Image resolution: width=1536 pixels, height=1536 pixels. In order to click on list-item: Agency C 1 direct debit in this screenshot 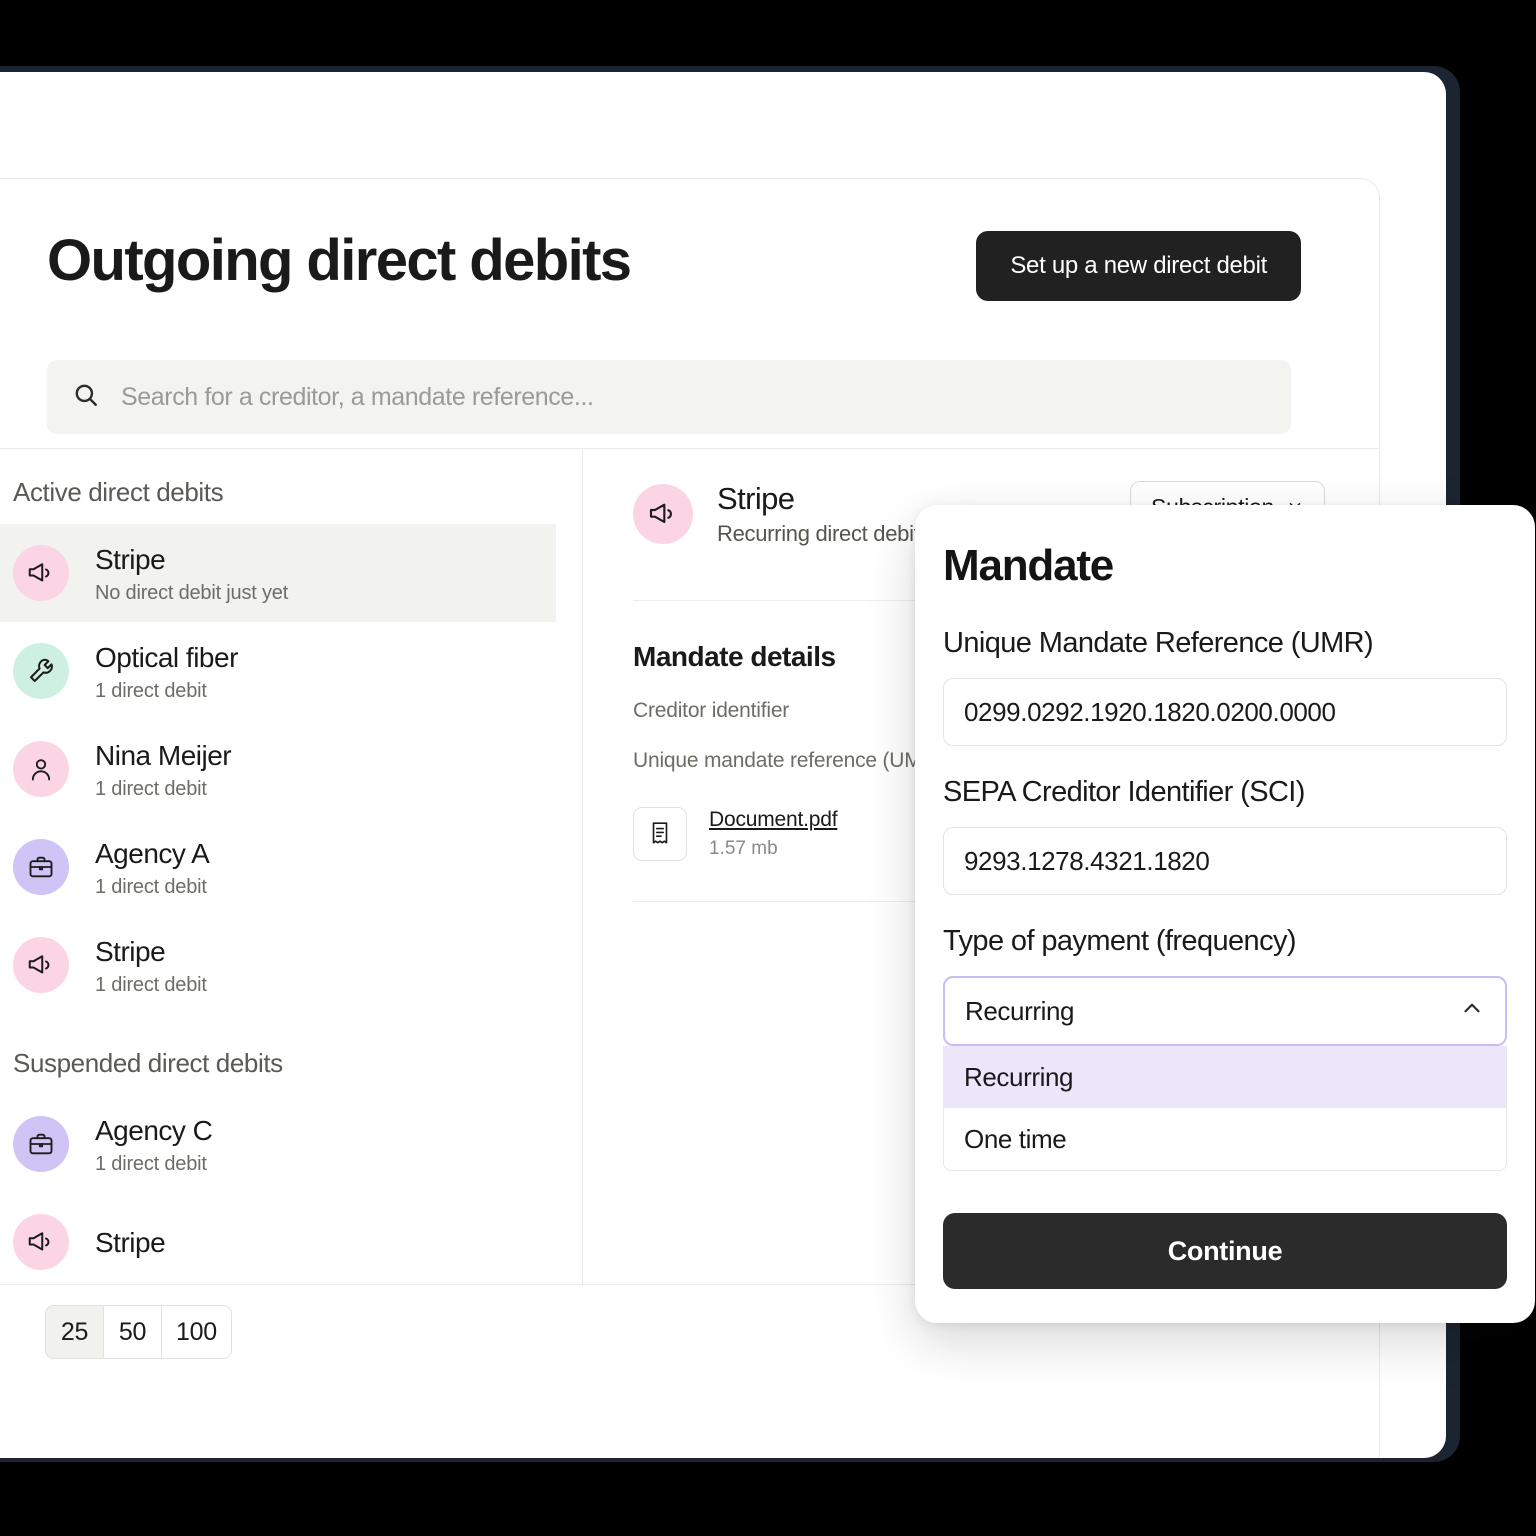, I will do `click(291, 1144)`.